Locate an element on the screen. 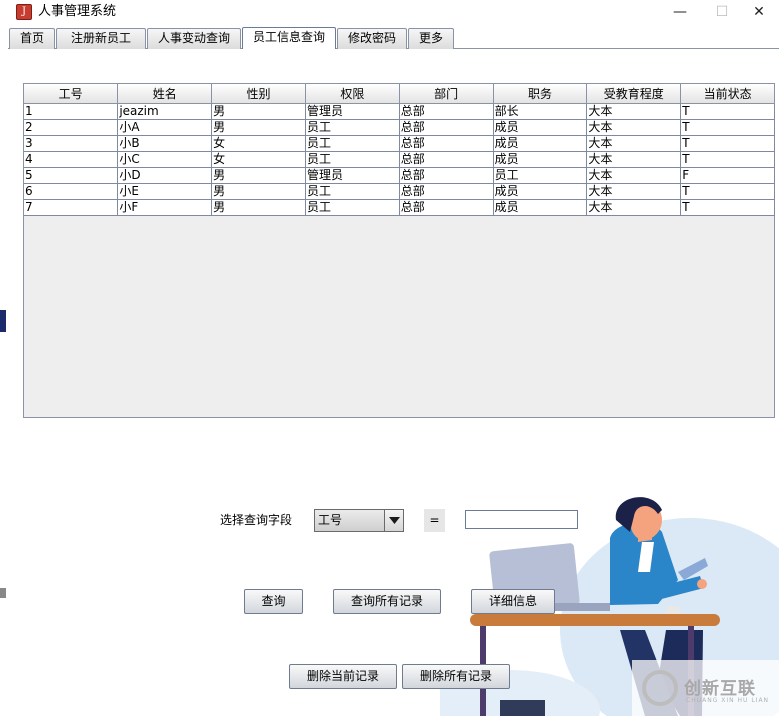 The image size is (779, 716). detail-info-button: 详细信息 is located at coordinates (513, 601).